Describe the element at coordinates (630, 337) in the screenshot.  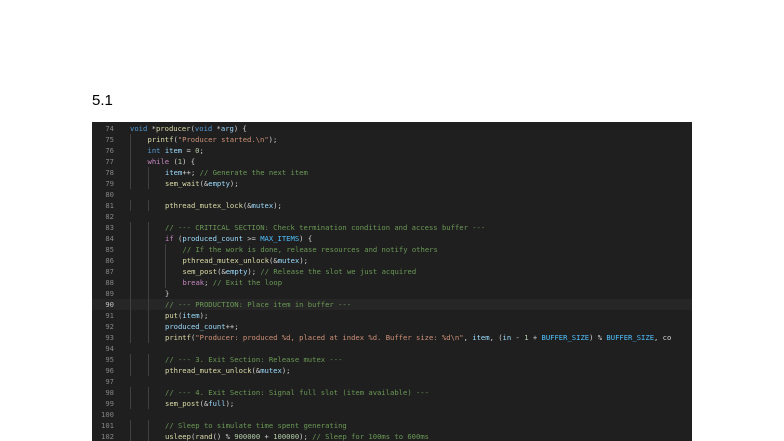
I see `code-token: BUFFER_SIZE` at that location.